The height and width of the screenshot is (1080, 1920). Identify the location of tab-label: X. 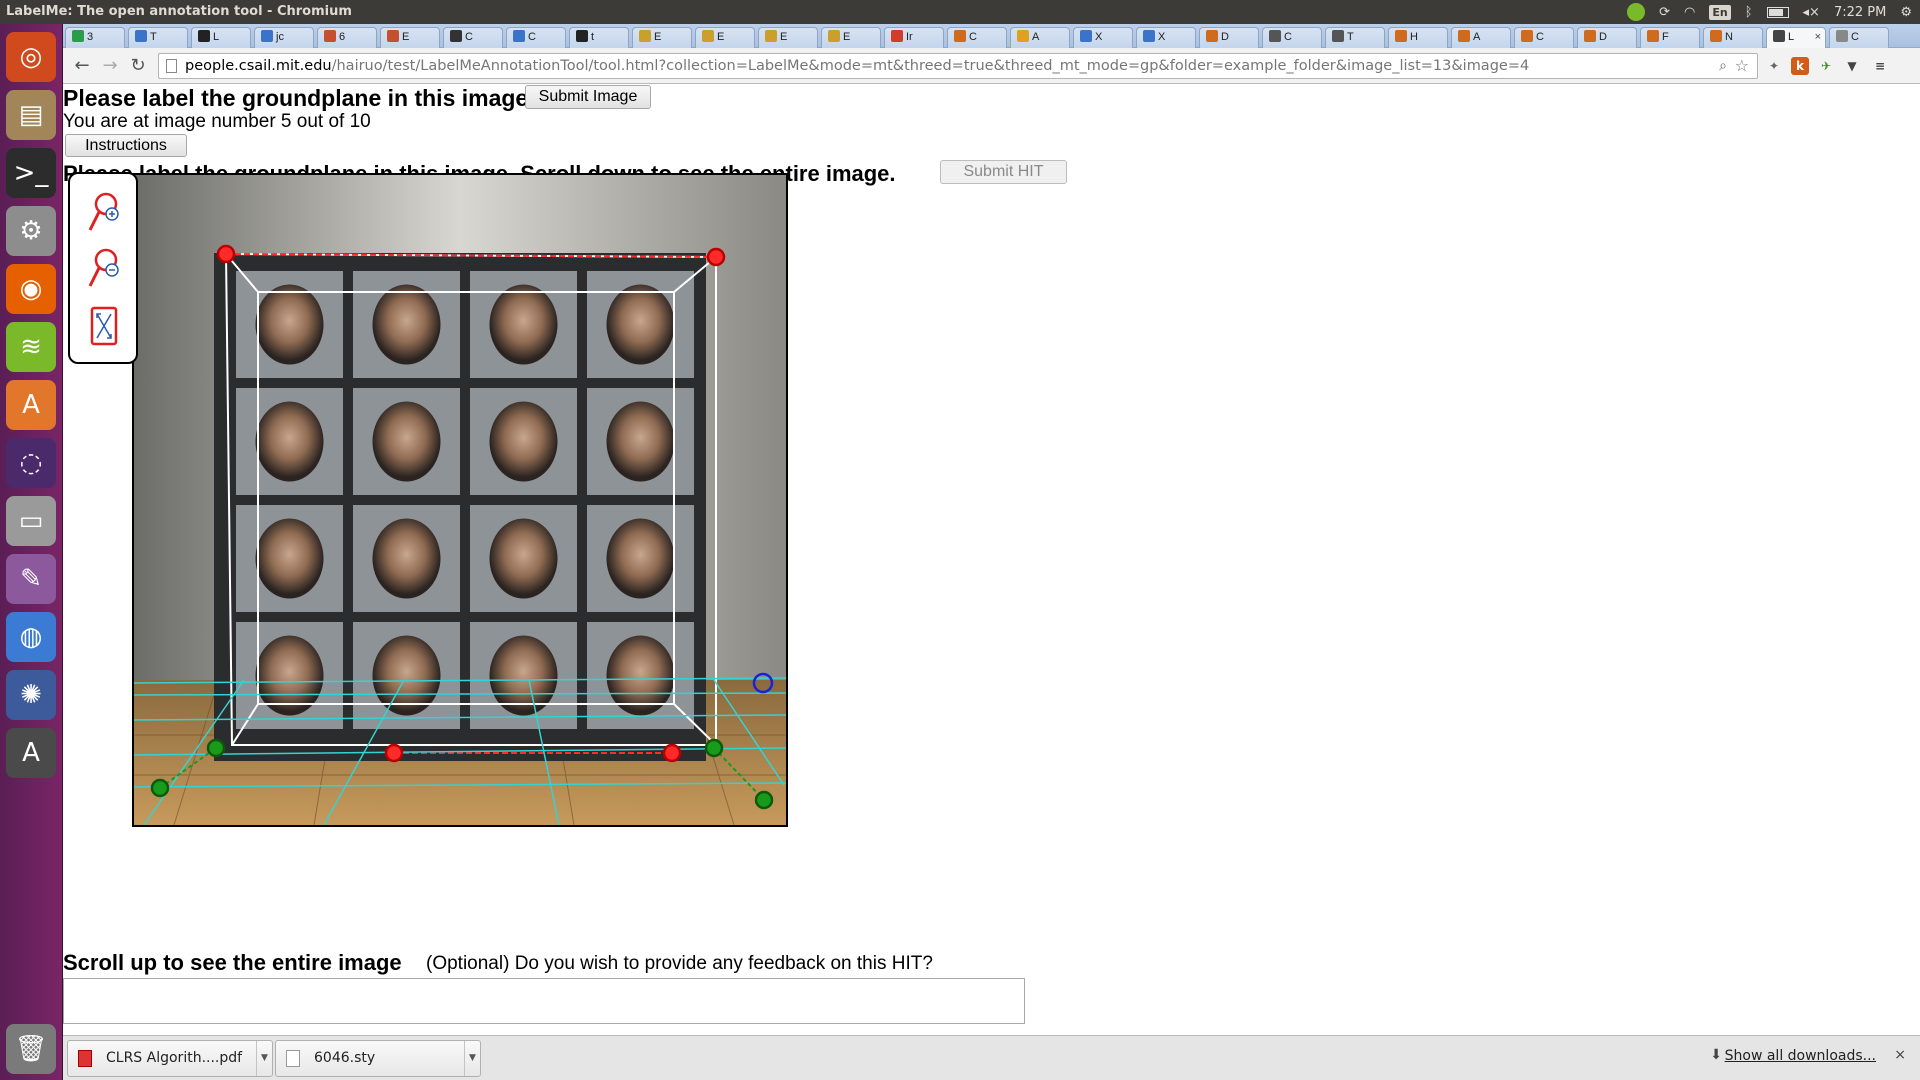
(1099, 37).